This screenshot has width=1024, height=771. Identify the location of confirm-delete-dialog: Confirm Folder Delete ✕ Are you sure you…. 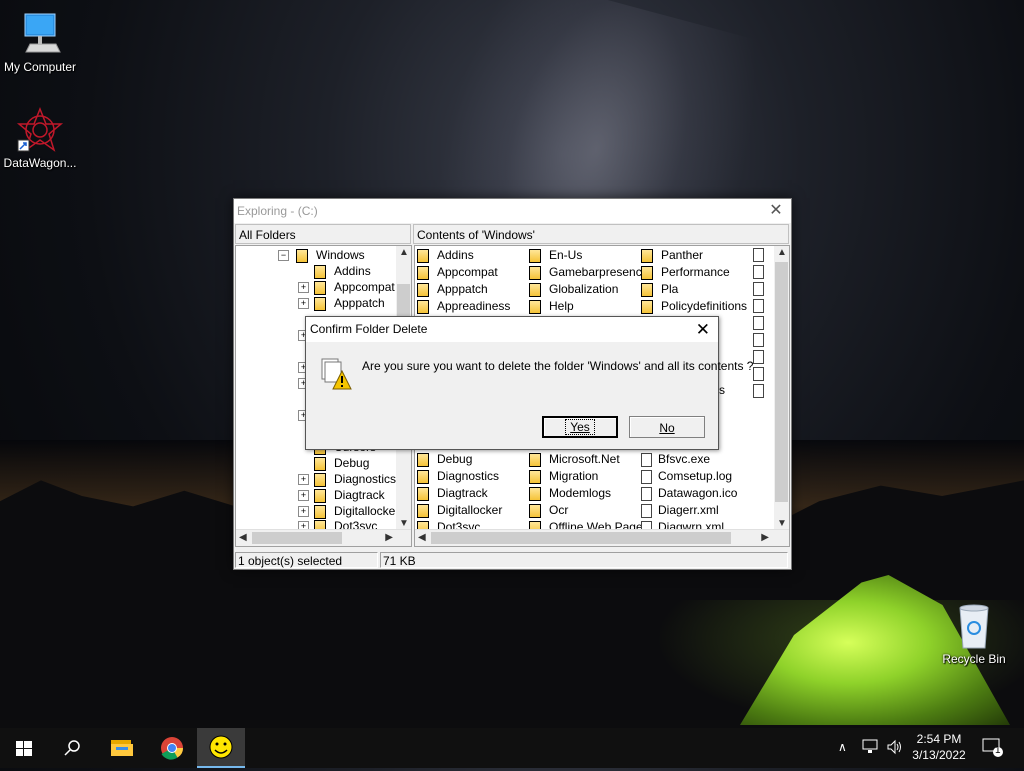
(529, 383).